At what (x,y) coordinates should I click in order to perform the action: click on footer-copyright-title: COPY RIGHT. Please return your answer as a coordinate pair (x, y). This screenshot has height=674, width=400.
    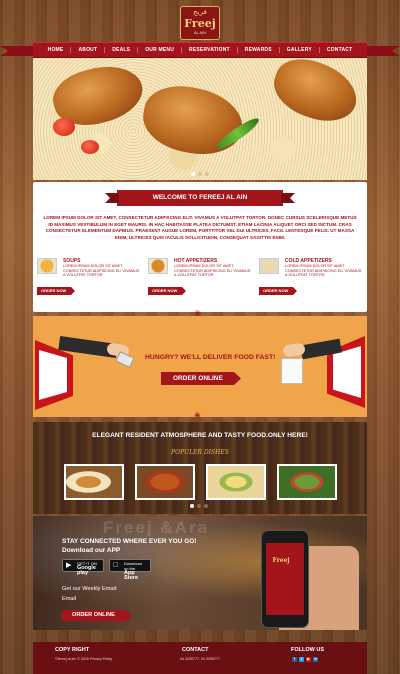
    Looking at the image, I should click on (72, 650).